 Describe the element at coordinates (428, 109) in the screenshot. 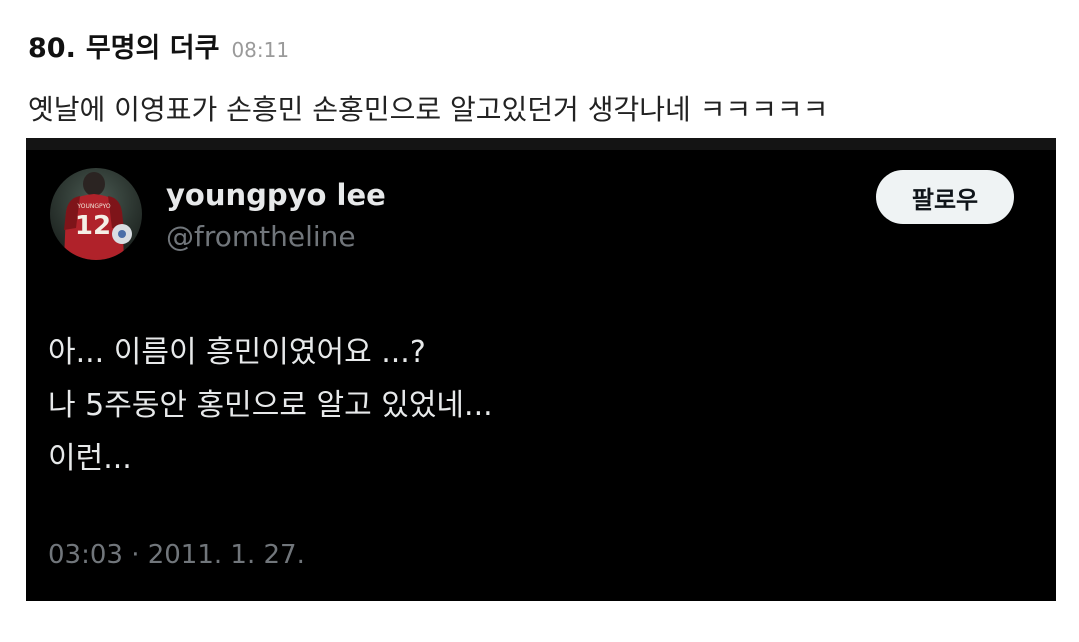

I see `post-body-text: 옛날에 이영표가 손흥민 손홍민으로 알고있던거 생각나네 ㅋㅋㅋㅋㅋ` at that location.